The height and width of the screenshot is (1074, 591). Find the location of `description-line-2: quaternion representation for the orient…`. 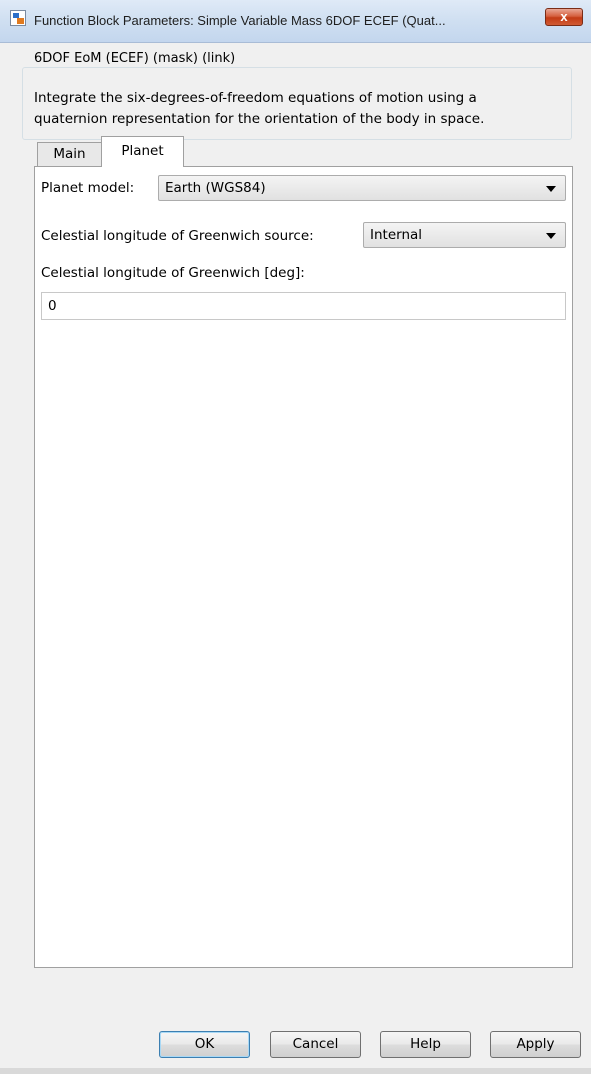

description-line-2: quaternion representation for the orient… is located at coordinates (259, 119).